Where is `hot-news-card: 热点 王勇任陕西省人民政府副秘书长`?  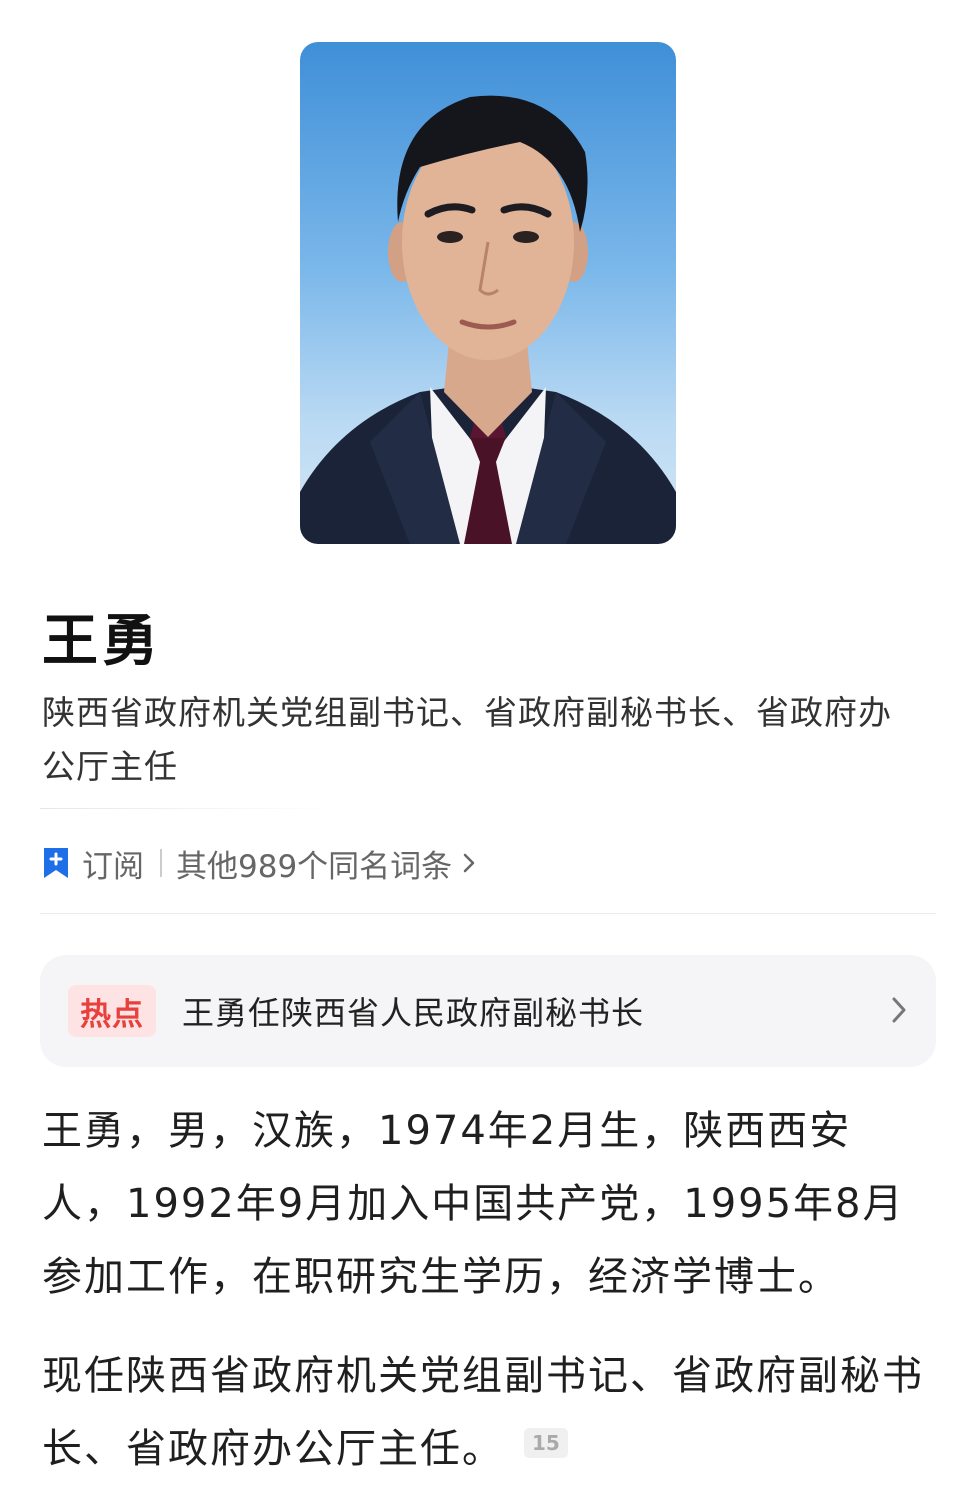
hot-news-card: 热点 王勇任陕西省人民政府副秘书长 is located at coordinates (488, 1011).